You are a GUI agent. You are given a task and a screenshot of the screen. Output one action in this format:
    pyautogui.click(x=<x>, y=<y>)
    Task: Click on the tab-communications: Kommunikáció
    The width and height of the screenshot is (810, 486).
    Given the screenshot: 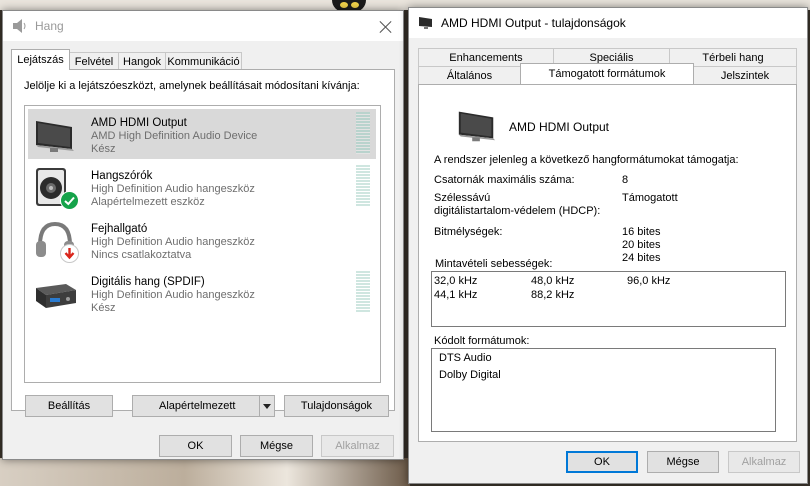 What is the action you would take?
    pyautogui.click(x=203, y=61)
    